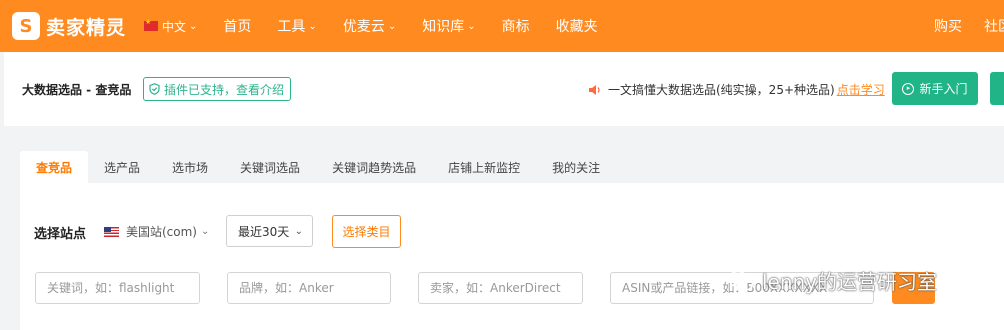 The height and width of the screenshot is (330, 1004). Describe the element at coordinates (270, 167) in the screenshot. I see `tab-keyword-selection: 关键词选品` at that location.